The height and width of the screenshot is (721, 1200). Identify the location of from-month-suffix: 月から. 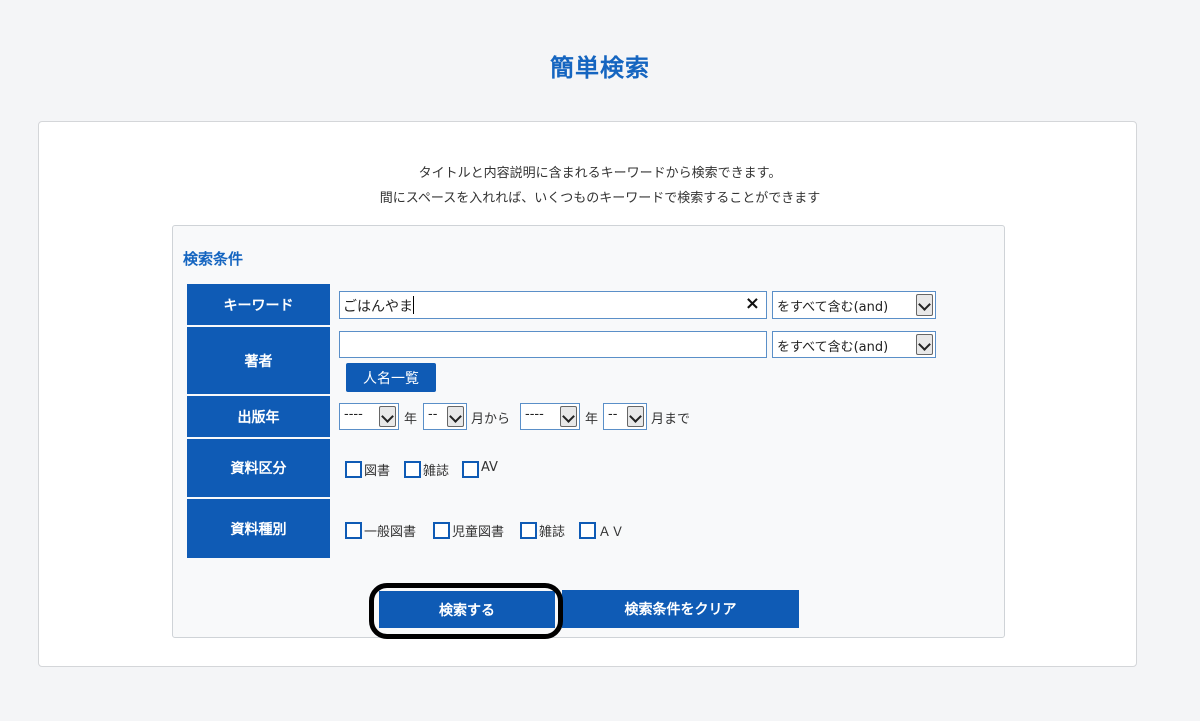
(491, 419).